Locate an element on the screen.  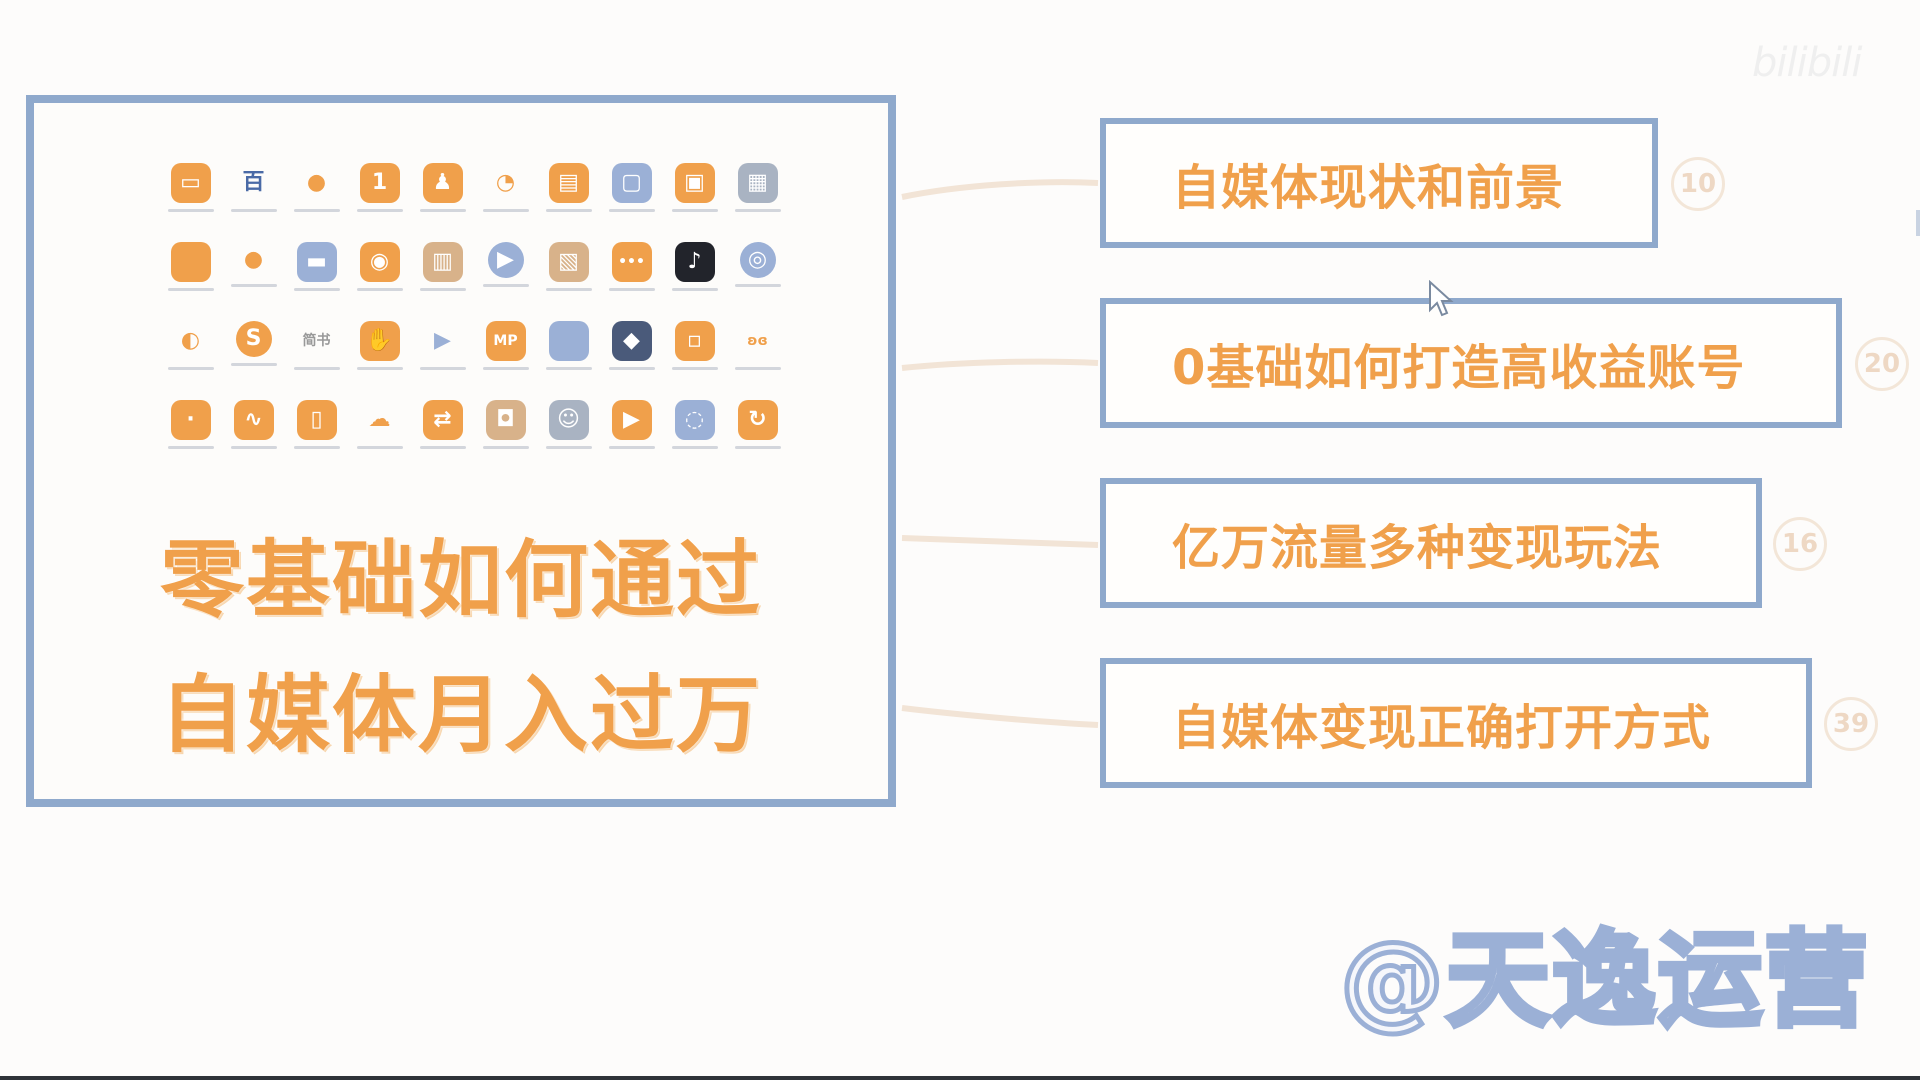
text-logo-icon: 简书 is located at coordinates (316, 341).